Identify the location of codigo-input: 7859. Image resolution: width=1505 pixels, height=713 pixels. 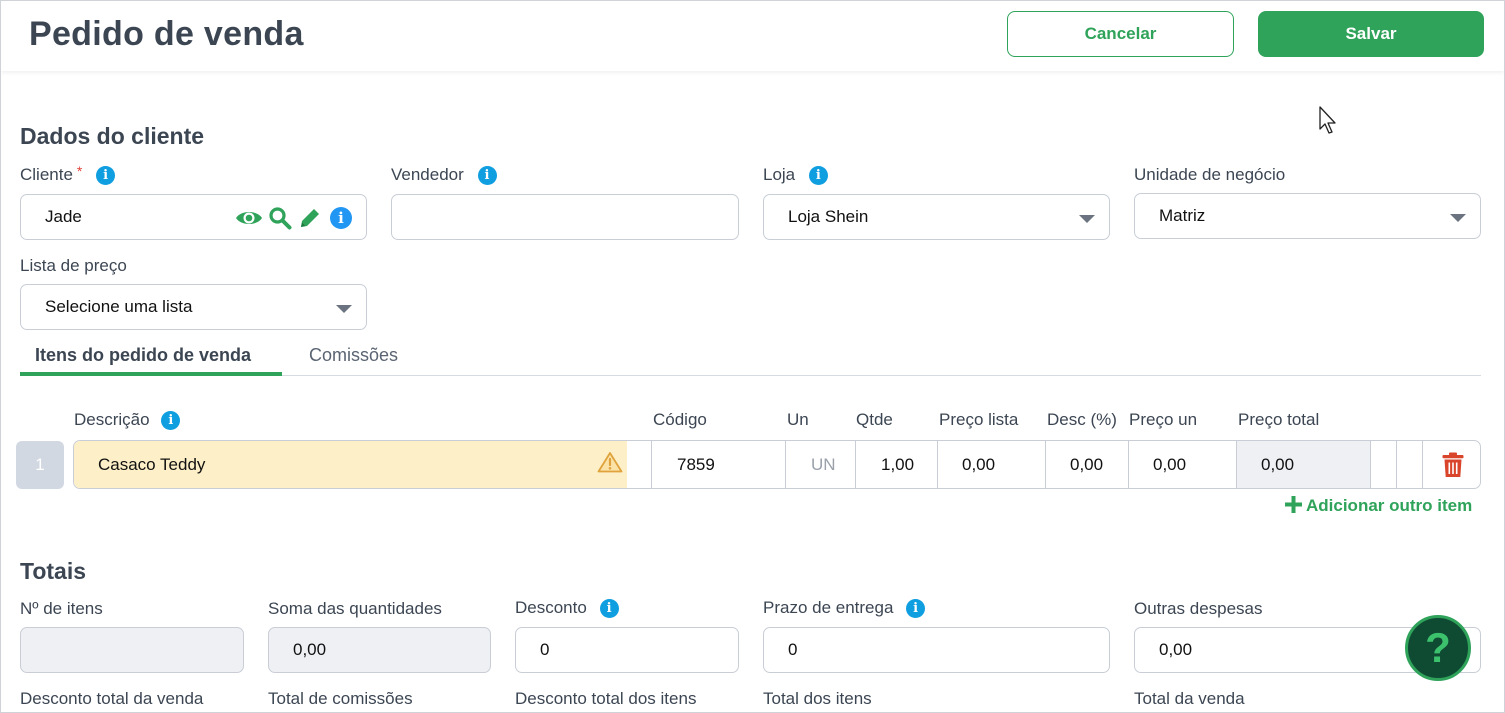
(718, 464).